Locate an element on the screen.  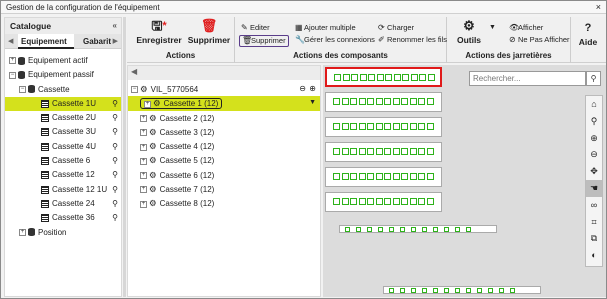
manage-connections-button: 🔧Gérer les connexions is located at coordinates (335, 40).